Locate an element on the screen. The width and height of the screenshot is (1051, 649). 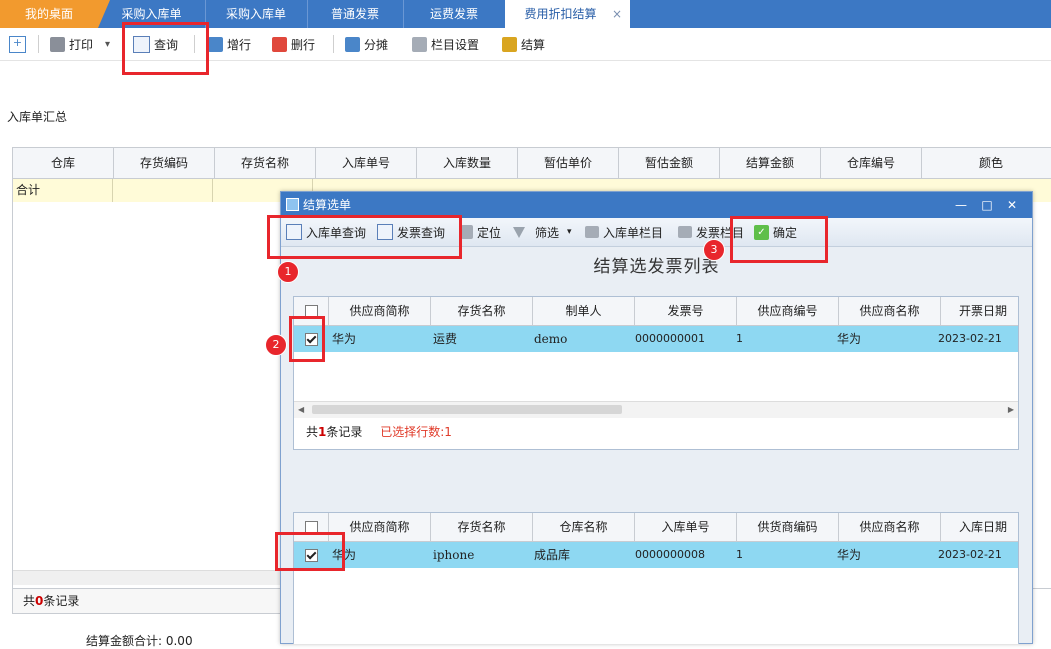
cell: iphone is located at coordinates (454, 555).